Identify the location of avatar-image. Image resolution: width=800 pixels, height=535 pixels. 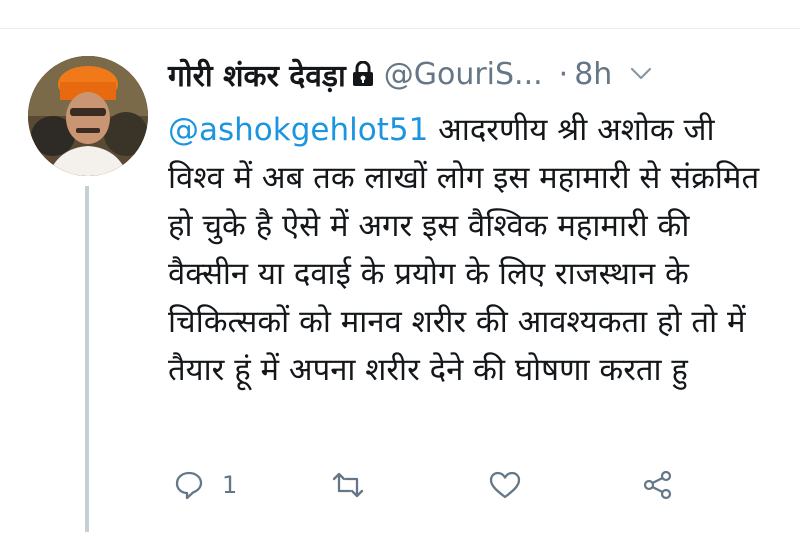
(88, 116).